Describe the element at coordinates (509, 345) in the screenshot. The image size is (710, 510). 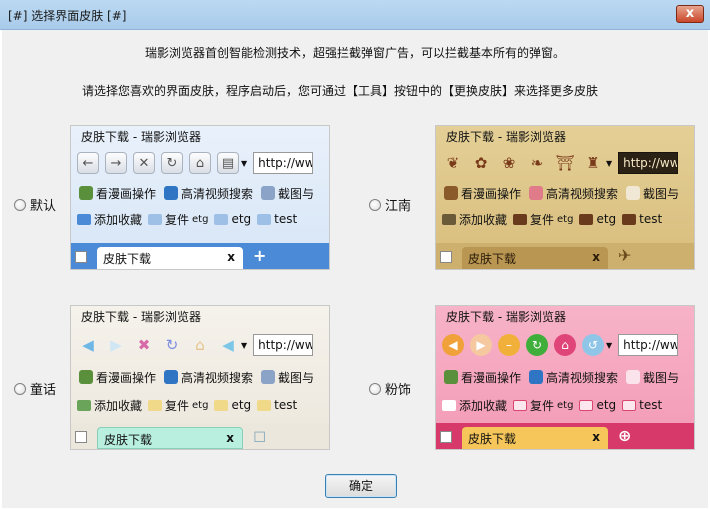
I see `stop-icon: –` at that location.